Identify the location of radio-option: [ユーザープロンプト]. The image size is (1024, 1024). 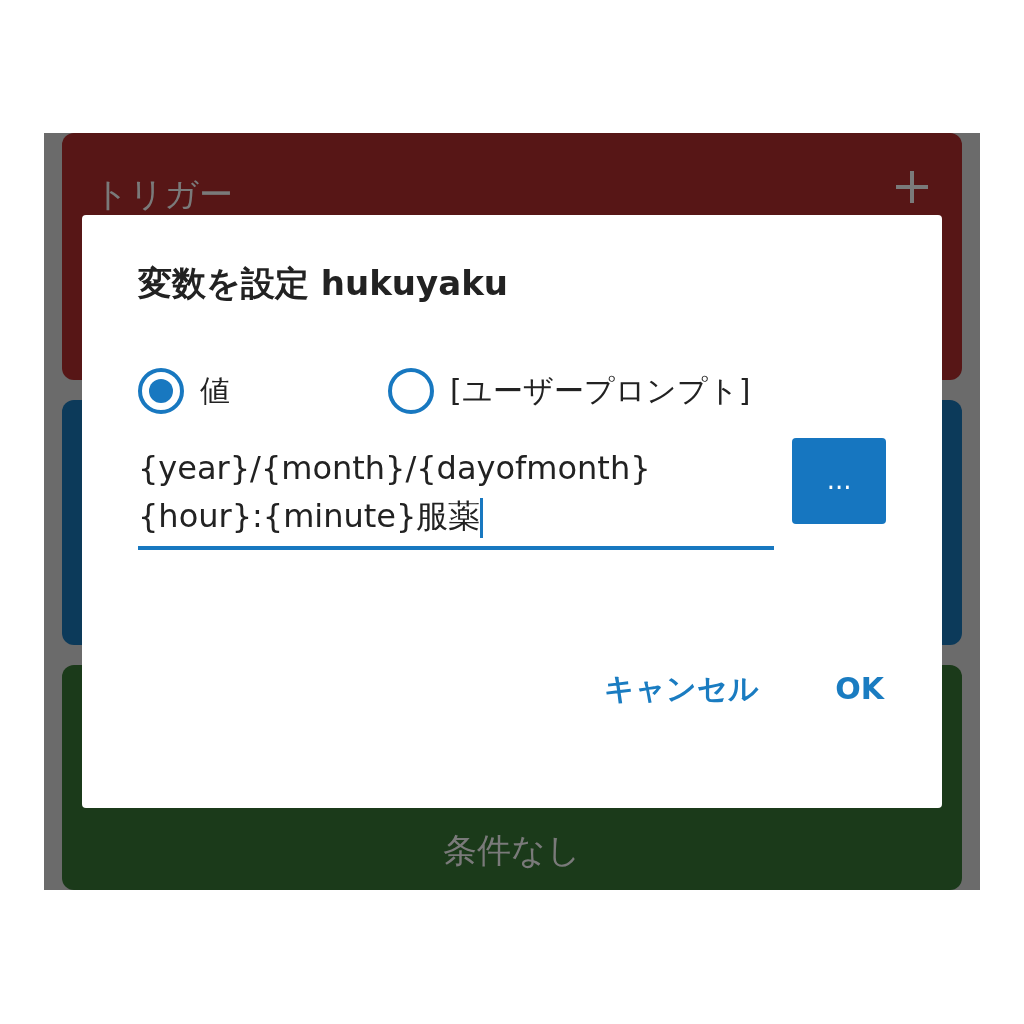
(569, 390).